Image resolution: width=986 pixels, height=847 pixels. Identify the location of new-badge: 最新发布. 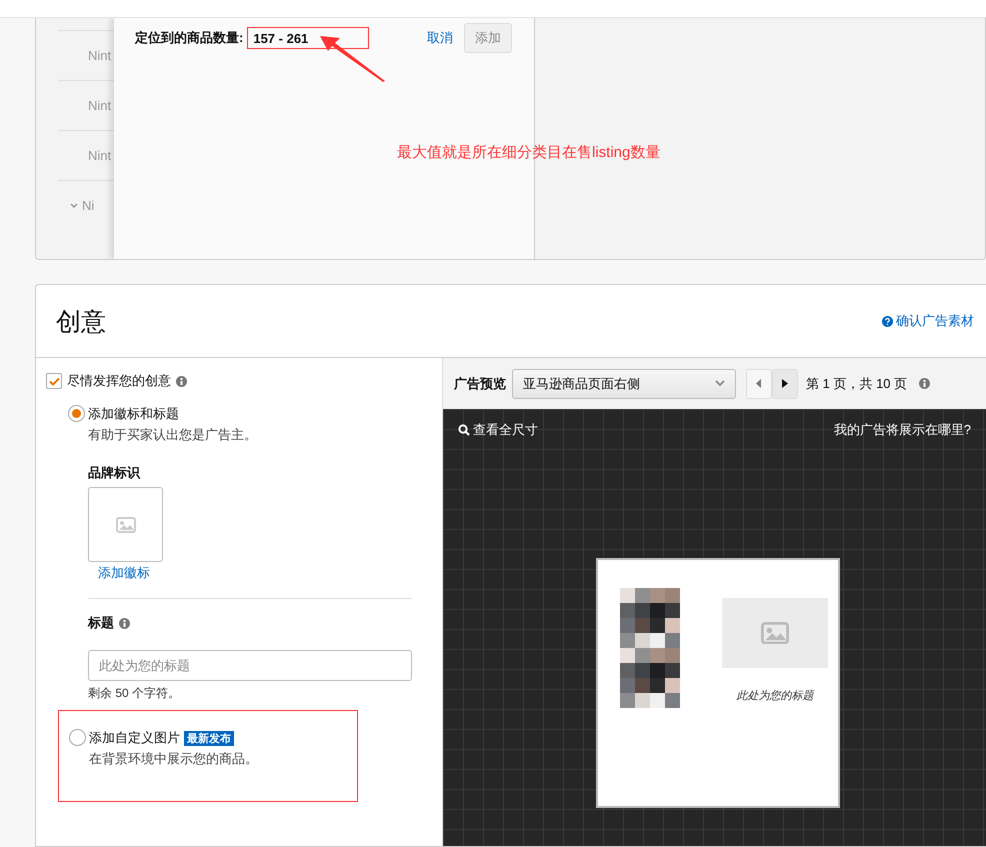
(209, 738).